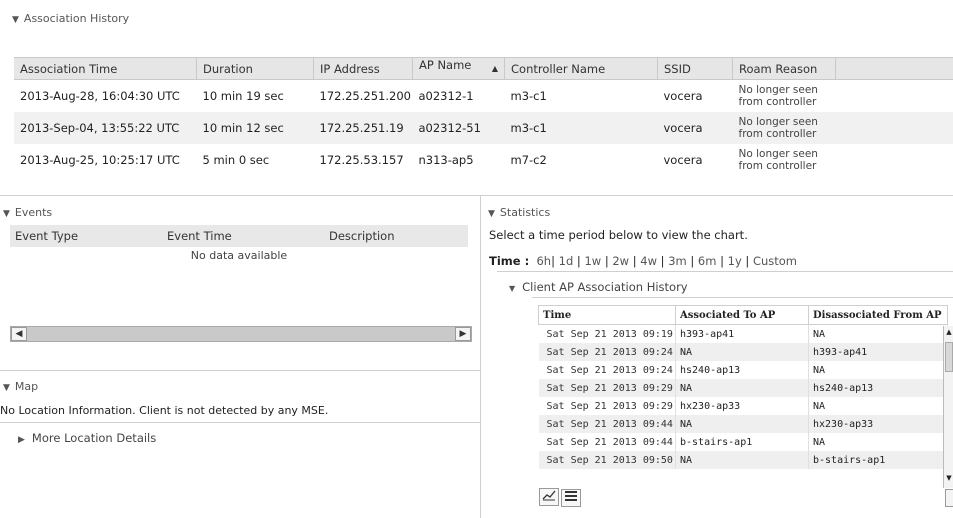 Image resolution: width=953 pixels, height=518 pixels. Describe the element at coordinates (648, 261) in the screenshot. I see `time-option-4w: 4w` at that location.